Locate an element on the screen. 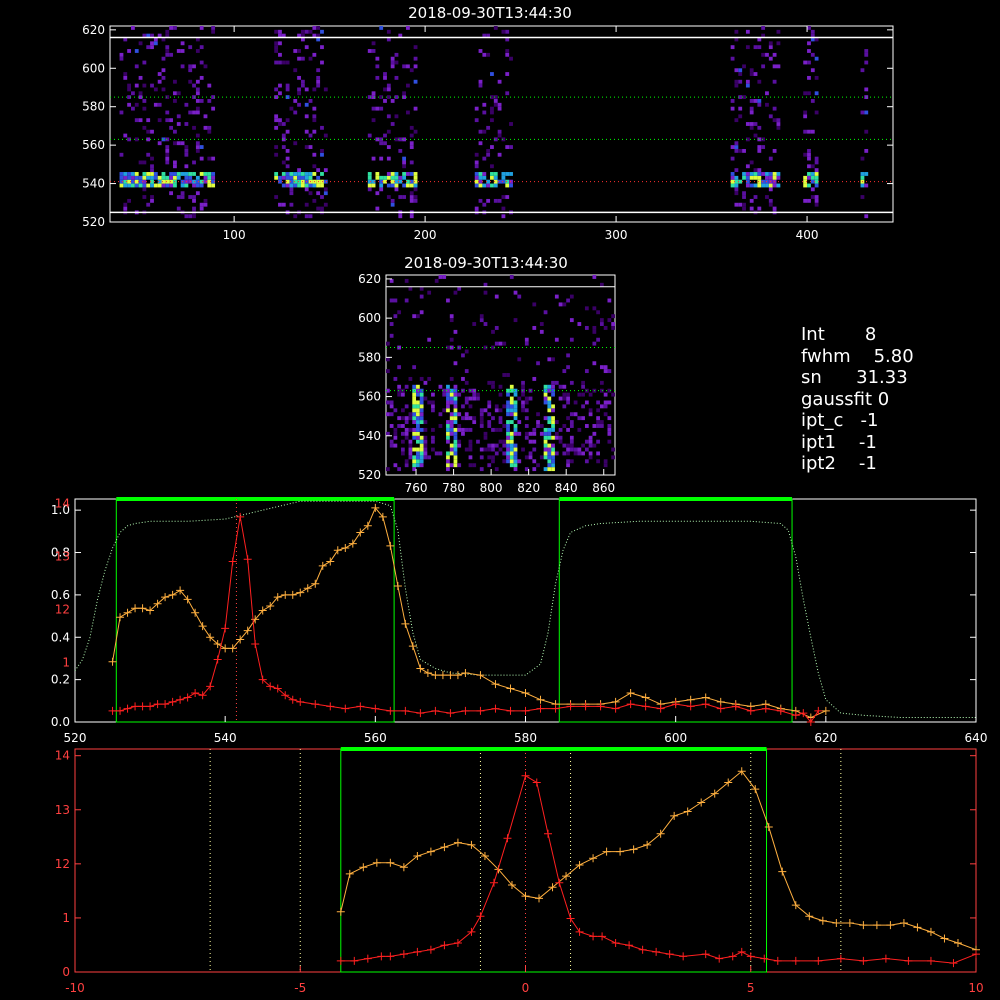 The image size is (1000, 1000). mid-y-tick-label: 540 is located at coordinates (369, 436).